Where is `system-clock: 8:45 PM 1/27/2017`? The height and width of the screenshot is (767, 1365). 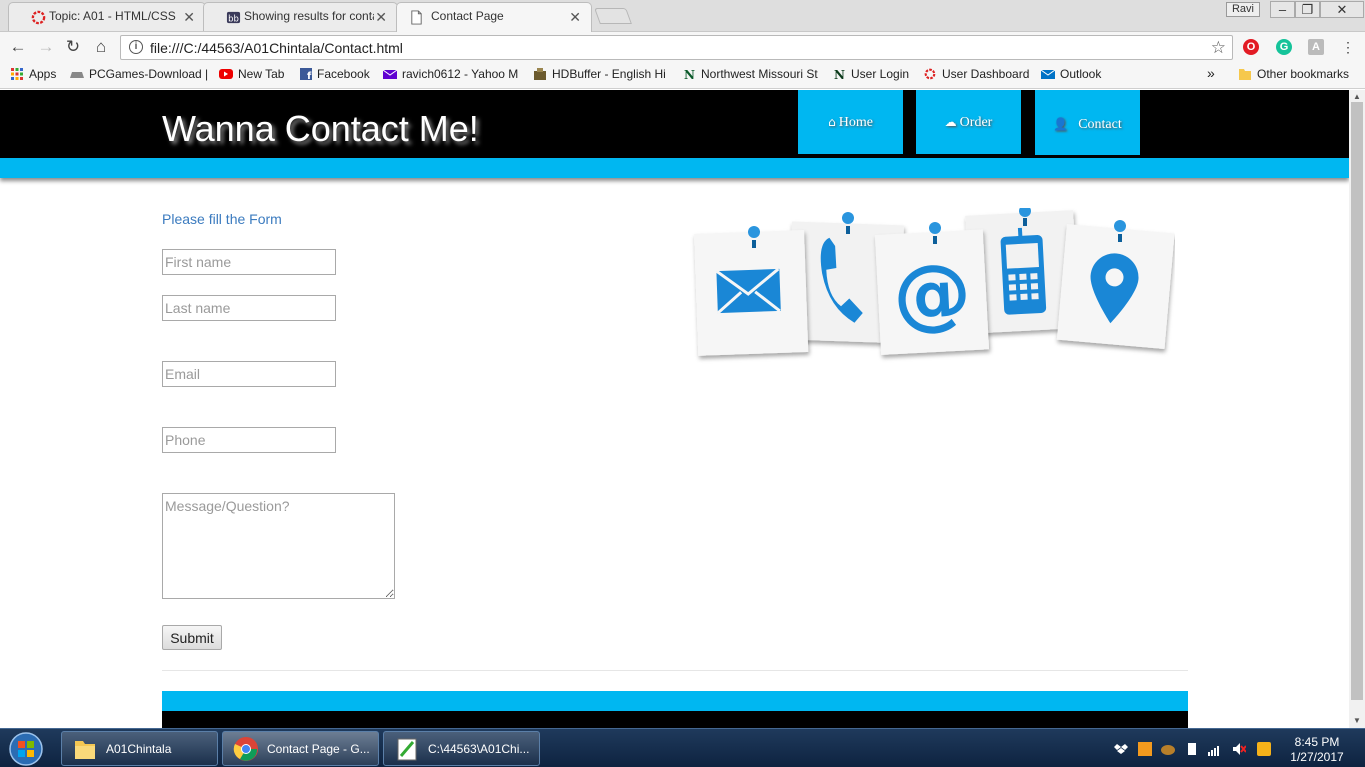 system-clock: 8:45 PM 1/27/2017 is located at coordinates (1317, 750).